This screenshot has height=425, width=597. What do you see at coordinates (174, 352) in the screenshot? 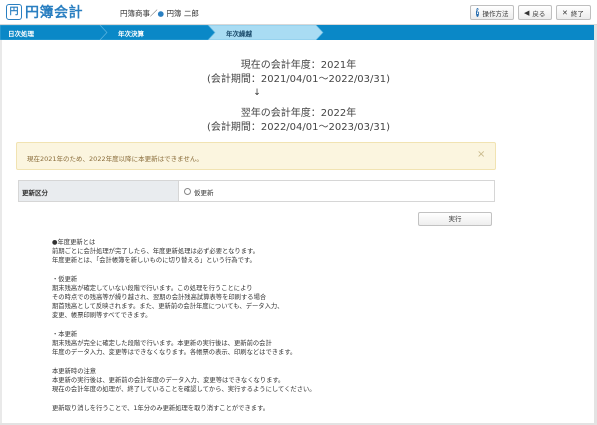
I see `description-line-13: 年度のデータ入力、変更等はできなくなります。各帳票の表示、印刷などはできます。` at bounding box center [174, 352].